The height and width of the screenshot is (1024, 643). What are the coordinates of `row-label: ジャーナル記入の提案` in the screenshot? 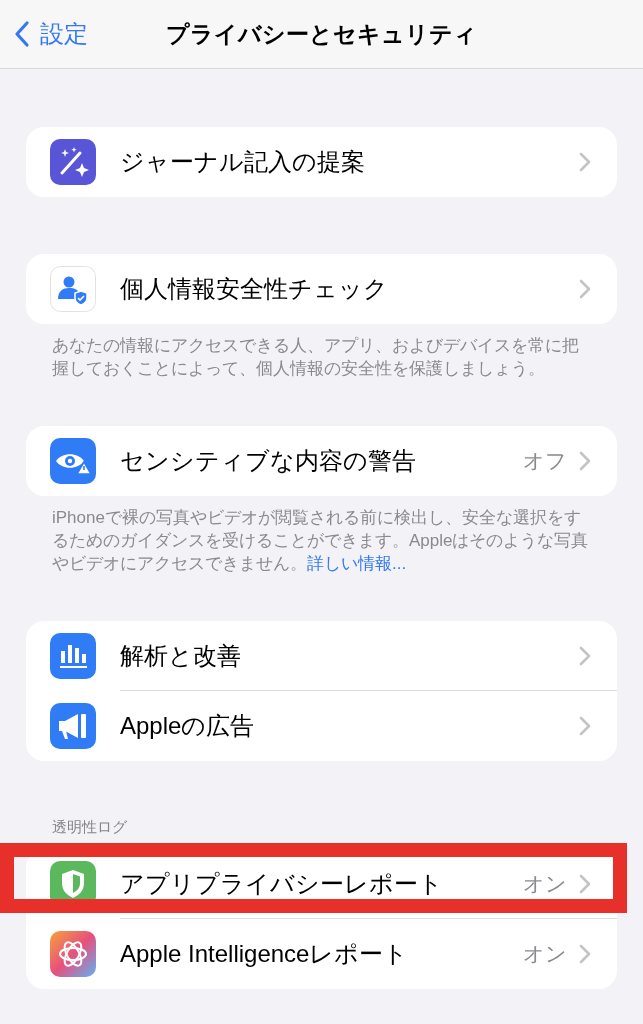 It's located at (243, 162).